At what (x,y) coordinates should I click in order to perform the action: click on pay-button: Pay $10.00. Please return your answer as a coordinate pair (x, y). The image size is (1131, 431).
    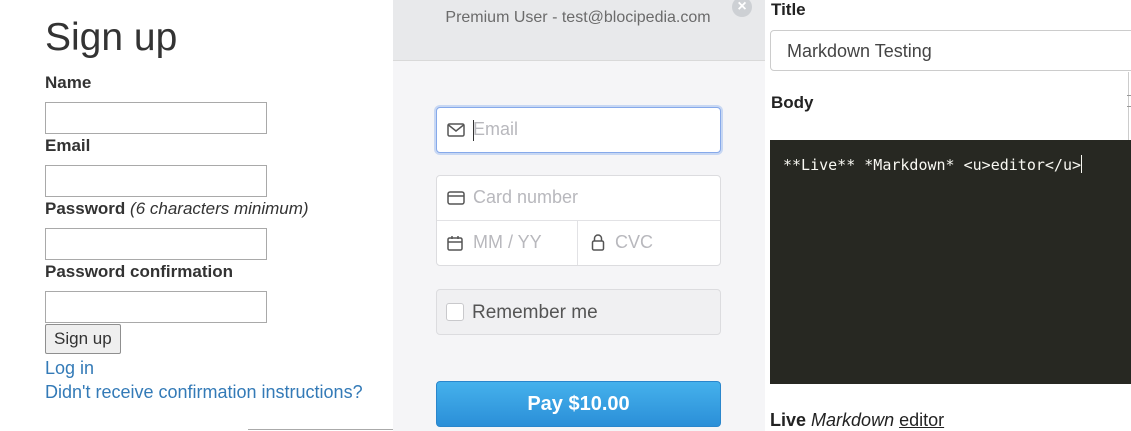
    Looking at the image, I should click on (578, 404).